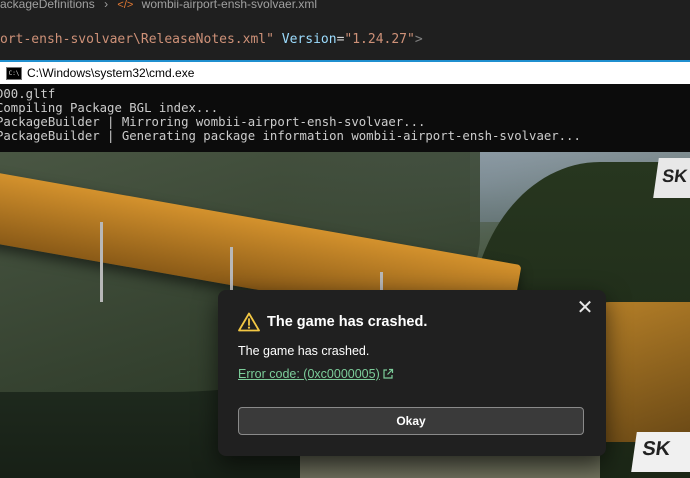  I want to click on dialog-header: The game has crashed., so click(332, 322).